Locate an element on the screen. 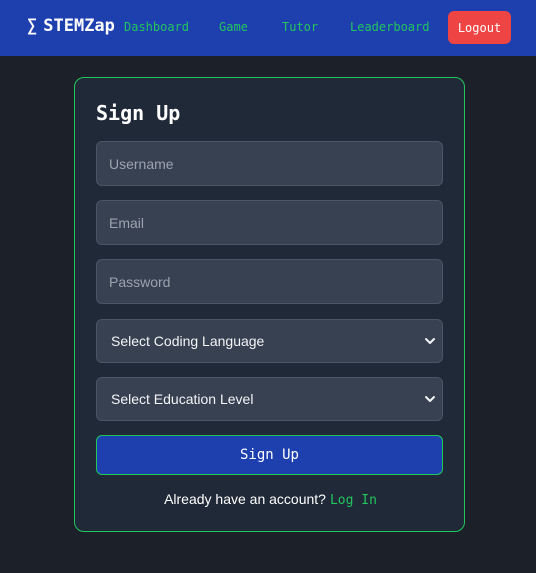 This screenshot has height=573, width=536. brand-logo: ∑ STEMZap is located at coordinates (71, 26).